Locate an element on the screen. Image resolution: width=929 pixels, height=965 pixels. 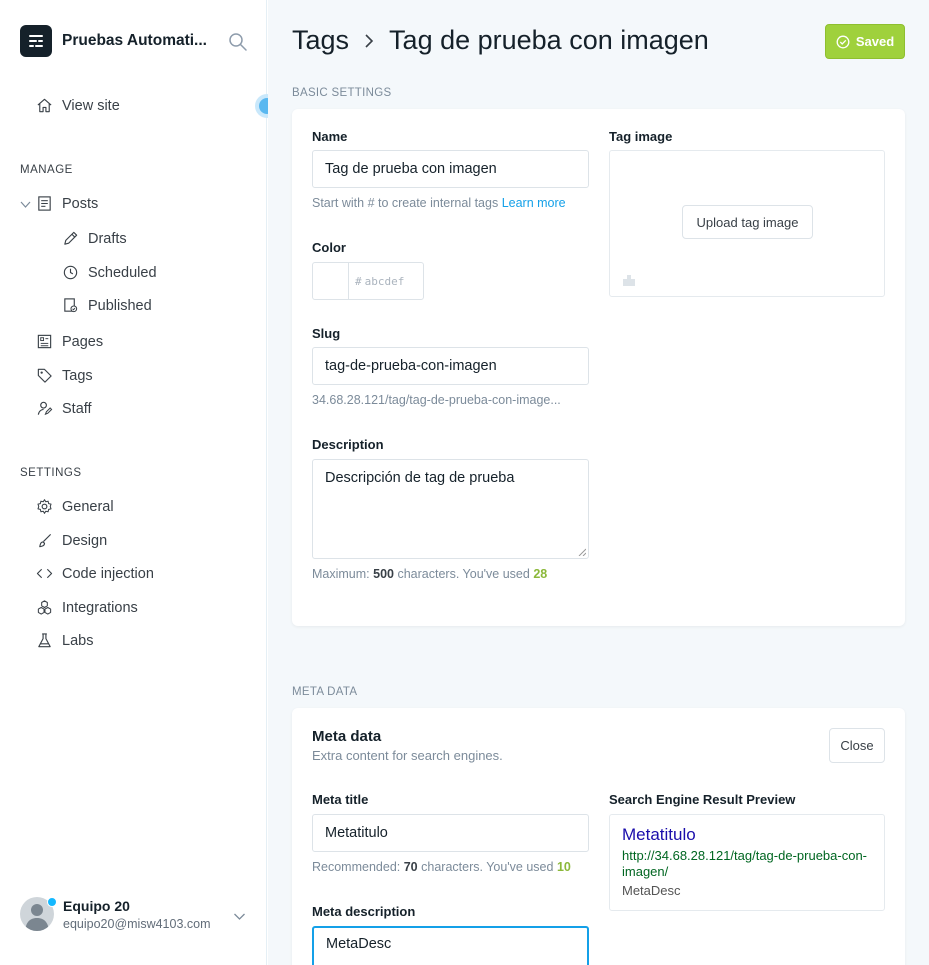
nav-code-injection: Code injection is located at coordinates (95, 573).